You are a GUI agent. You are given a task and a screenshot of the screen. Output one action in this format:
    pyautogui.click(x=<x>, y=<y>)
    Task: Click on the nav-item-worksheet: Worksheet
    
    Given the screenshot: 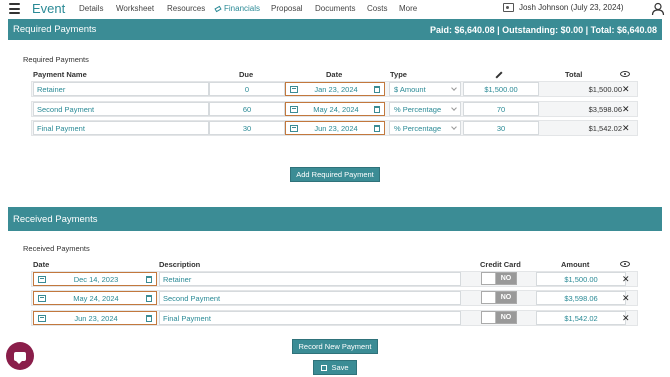 What is the action you would take?
    pyautogui.click(x=135, y=8)
    